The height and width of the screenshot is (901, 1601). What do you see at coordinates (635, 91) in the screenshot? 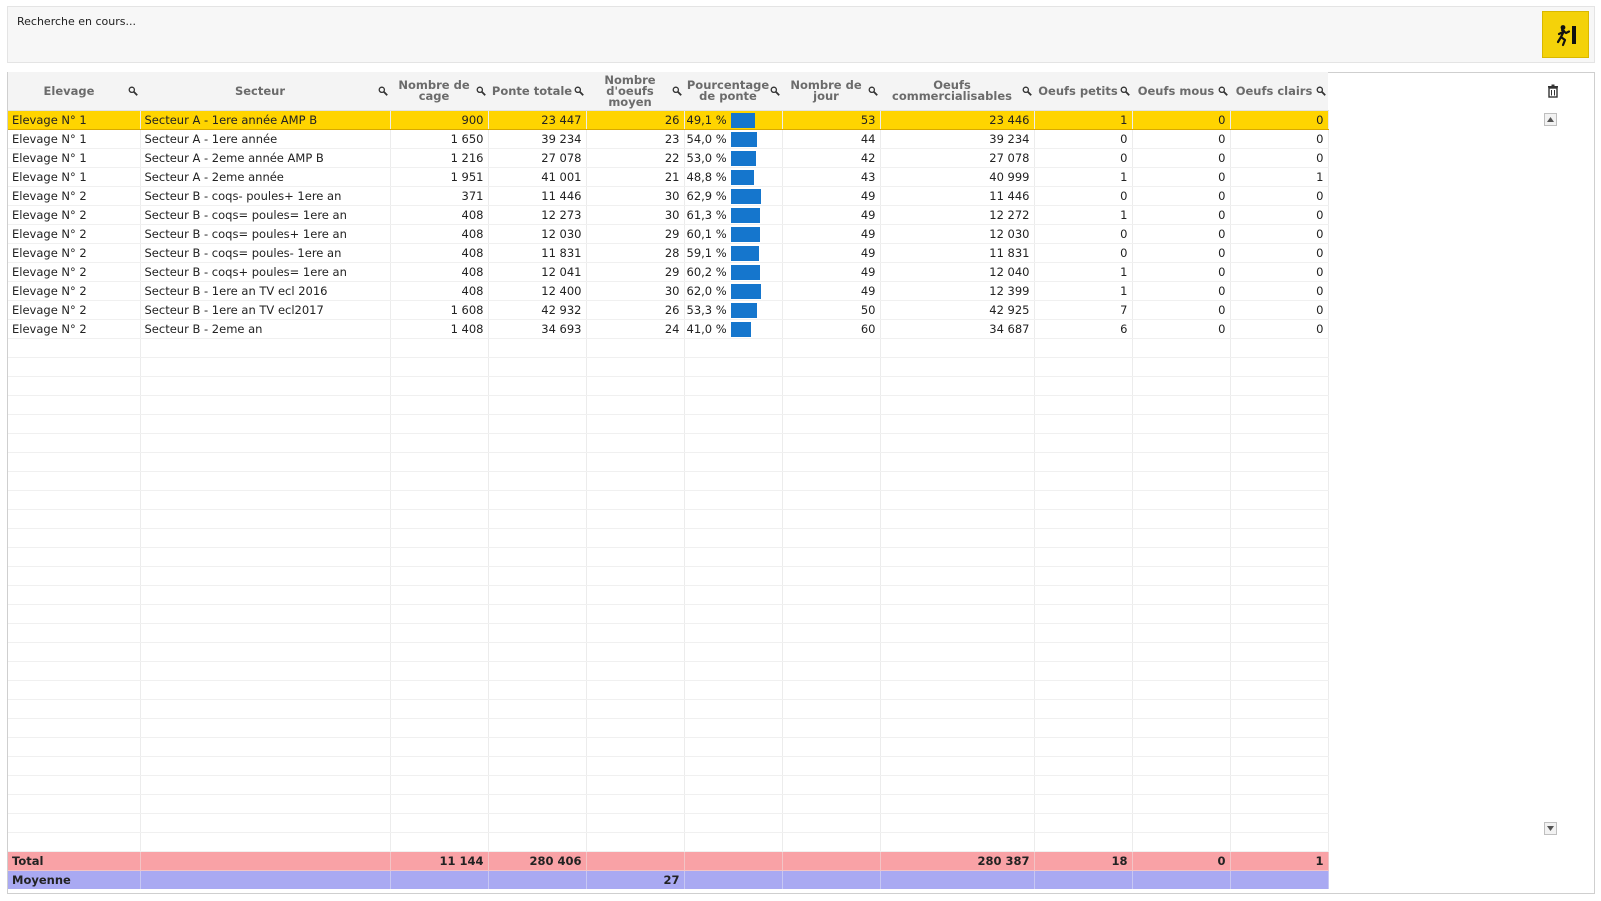
I see `column-header: Nombre d'oeufs moyen` at bounding box center [635, 91].